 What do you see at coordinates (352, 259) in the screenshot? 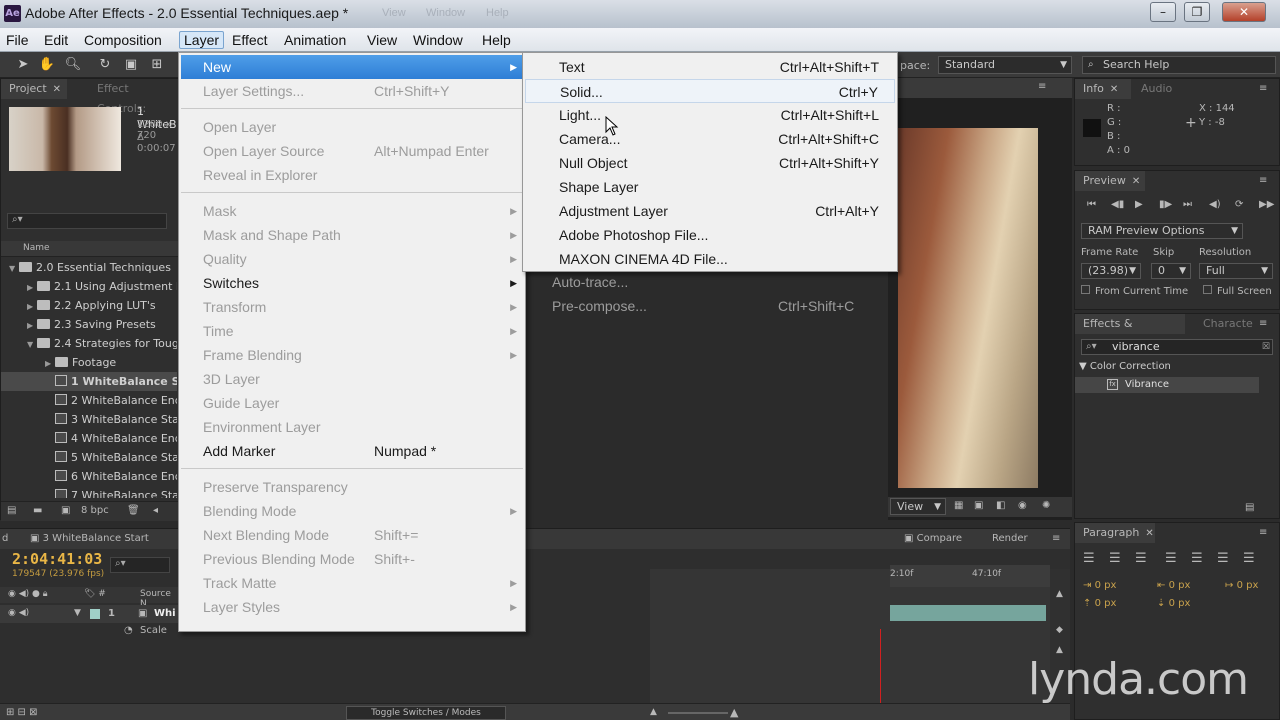
I see `menu-item-quality: Quality ▶` at bounding box center [352, 259].